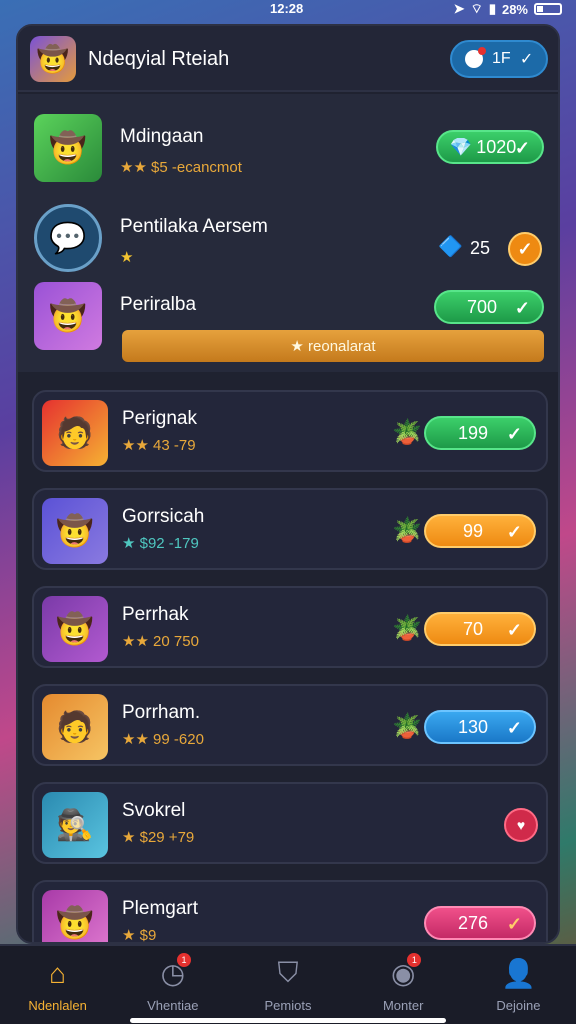 This screenshot has width=576, height=1024. Describe the element at coordinates (473, 922) in the screenshot. I see `score-value: 276` at that location.